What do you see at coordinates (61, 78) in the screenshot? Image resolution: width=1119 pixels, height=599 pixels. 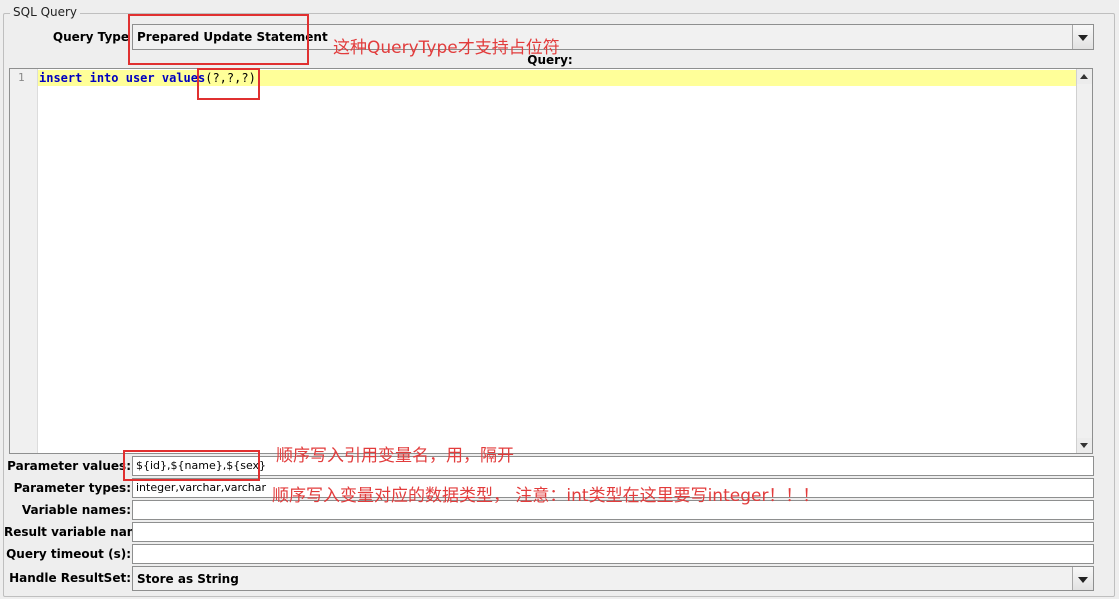 I see `sql-keyword: insert` at bounding box center [61, 78].